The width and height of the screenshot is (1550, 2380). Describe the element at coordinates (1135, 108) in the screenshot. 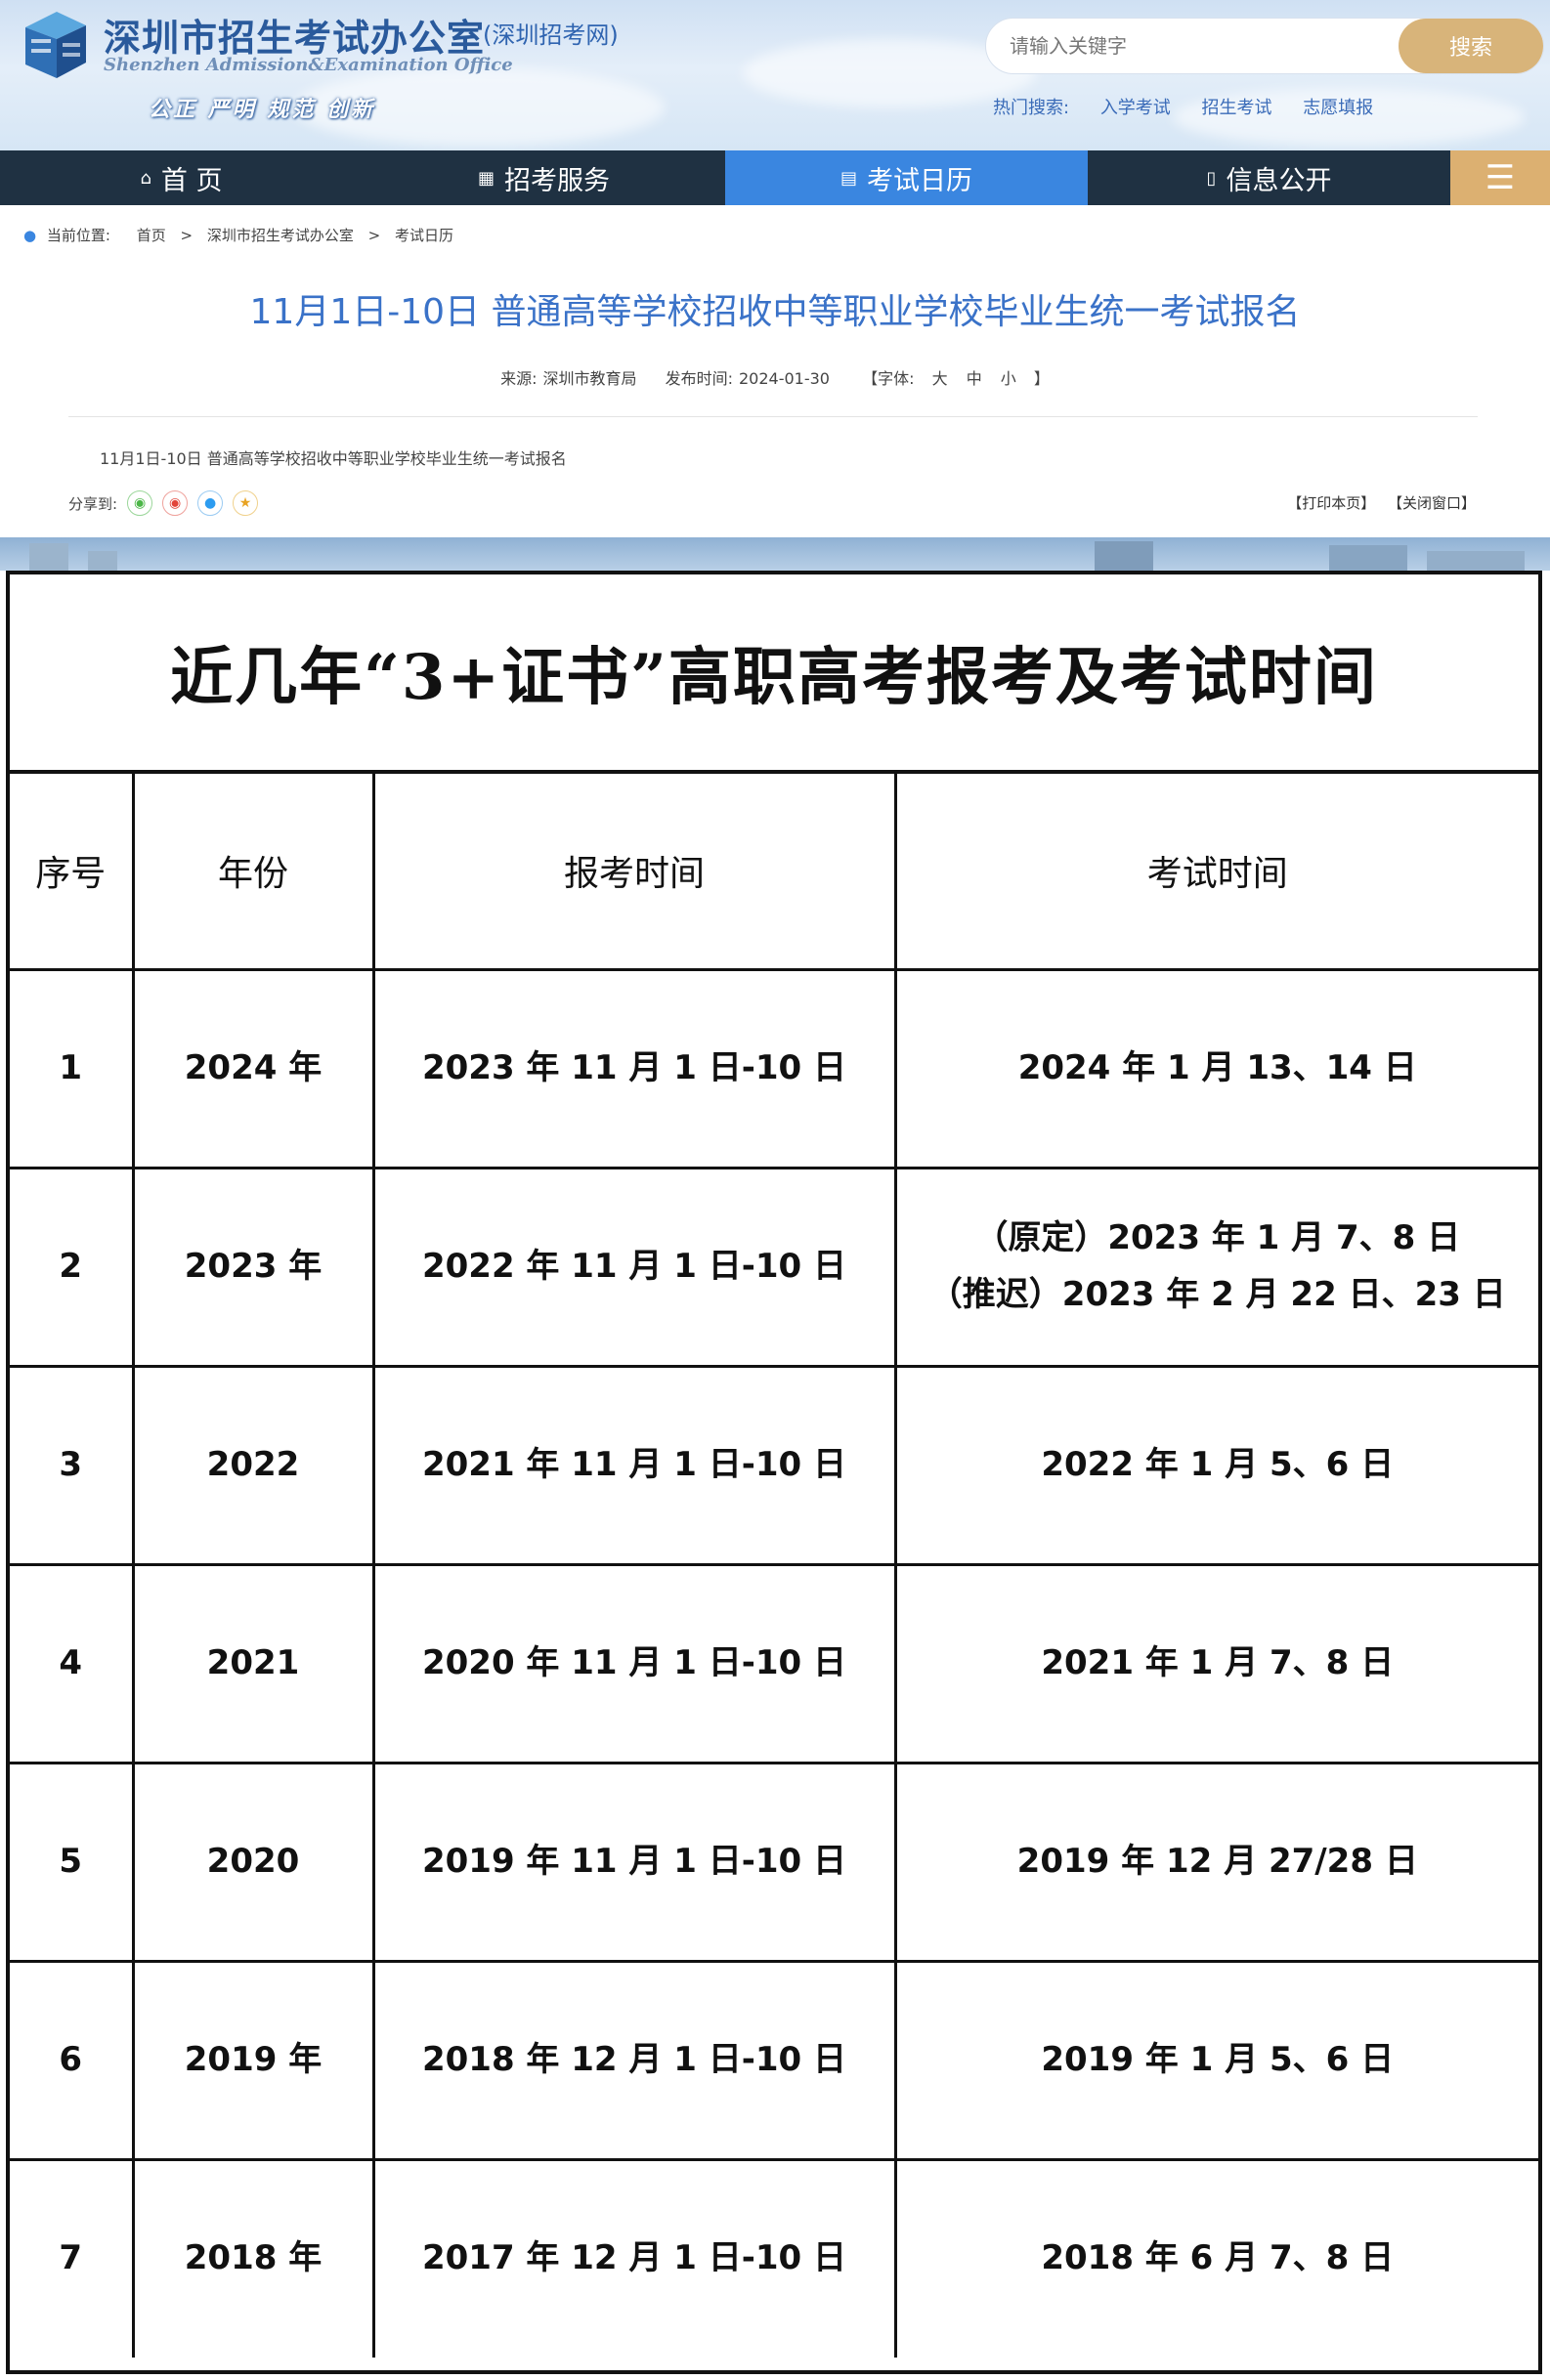

I see `hot-link-entrance-exam: 入学考试` at that location.